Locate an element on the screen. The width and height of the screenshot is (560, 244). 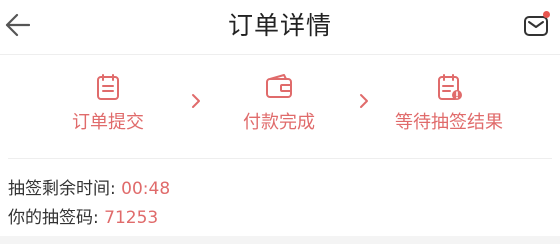
lottery-code-value: 71253 is located at coordinates (131, 218).